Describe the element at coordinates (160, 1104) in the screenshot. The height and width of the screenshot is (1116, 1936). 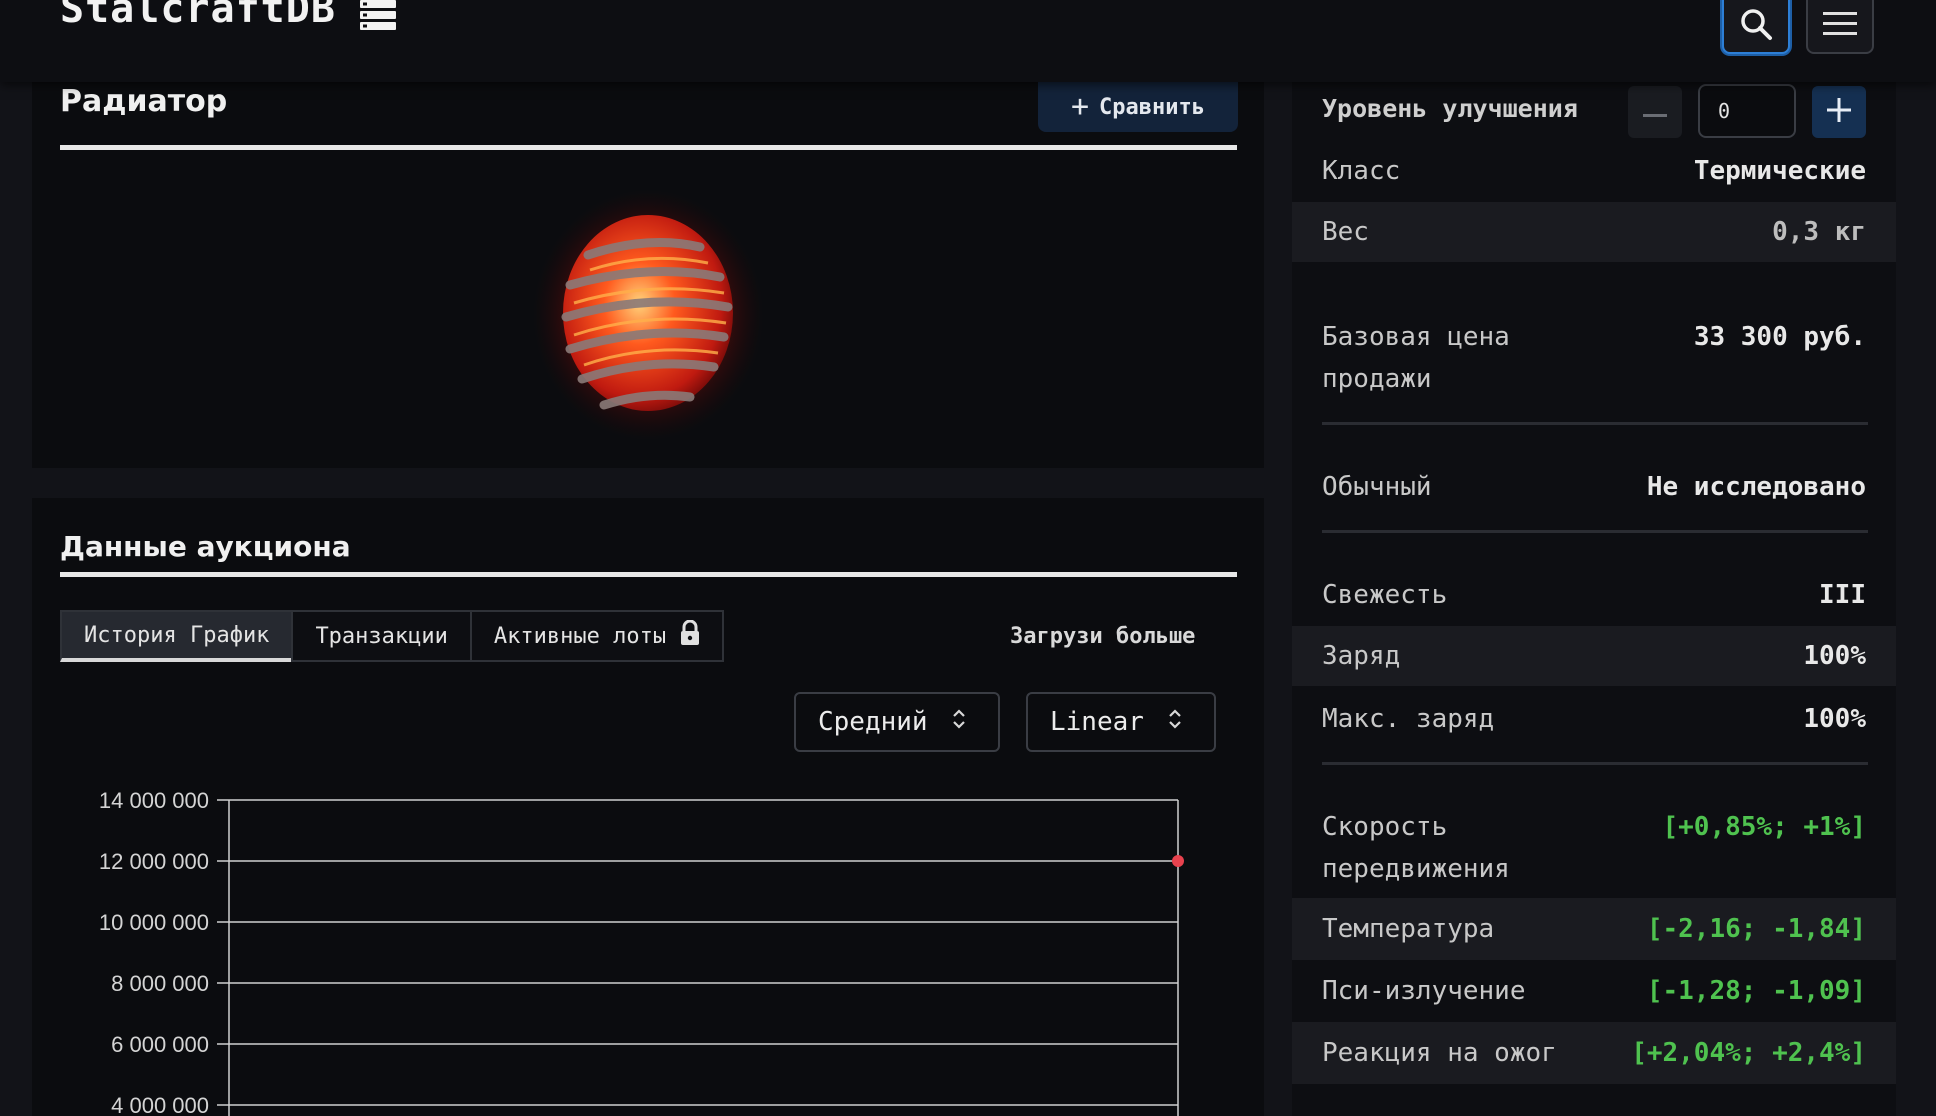
I see `y-tick-label: 4 000 000` at that location.